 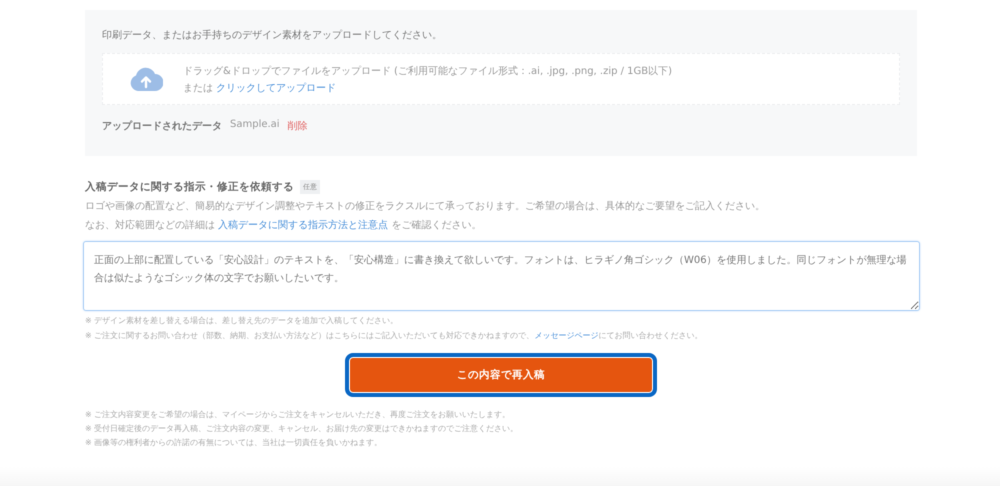 What do you see at coordinates (501, 276) in the screenshot?
I see `instruction-field: 正面の上部に配置している「安心設計」のテキストを、「安心構造」に書き換えて欲しいです。フォントは、ヒラギノ角ゴシック（W06）を使用しました。同じフォントが無理な場合は似たようなゴシック体の文字でお願いしたいです。` at bounding box center [501, 276].